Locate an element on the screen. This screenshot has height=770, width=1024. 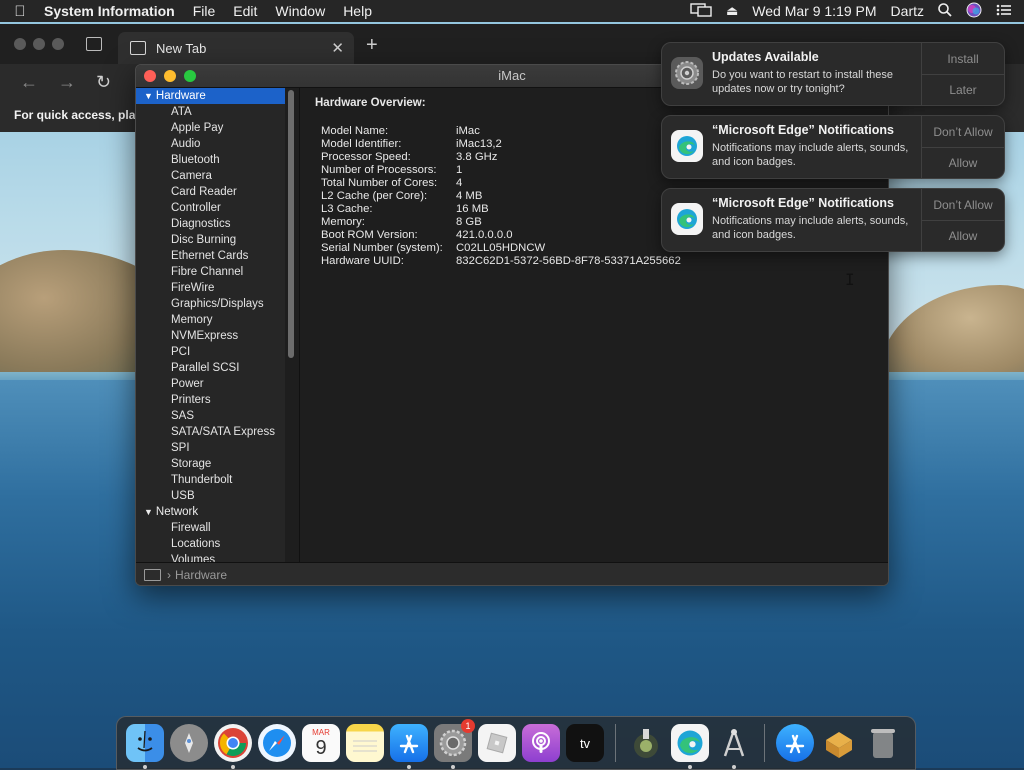
sidebar-item-ata: ATA is located at coordinates (210, 112).